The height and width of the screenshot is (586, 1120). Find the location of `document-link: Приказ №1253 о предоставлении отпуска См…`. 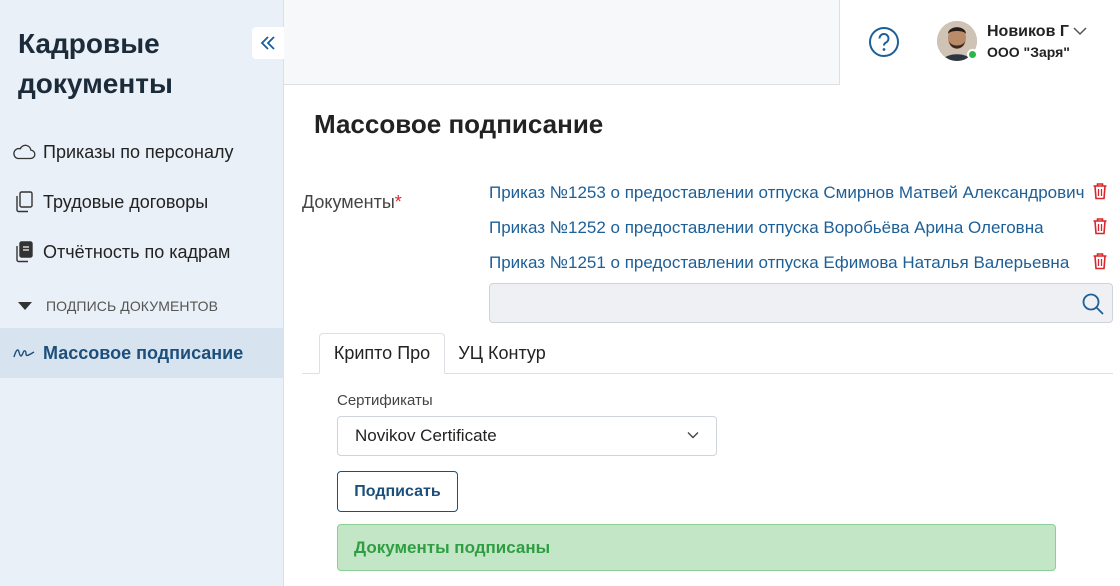

document-link: Приказ №1253 о предоставлении отпуска См… is located at coordinates (787, 193).